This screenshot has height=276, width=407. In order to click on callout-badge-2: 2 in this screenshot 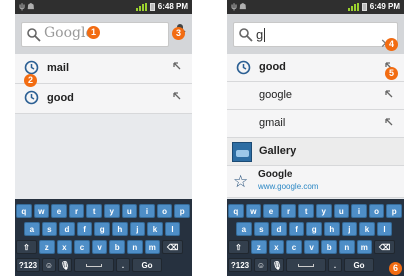, I will do `click(30, 80)`.